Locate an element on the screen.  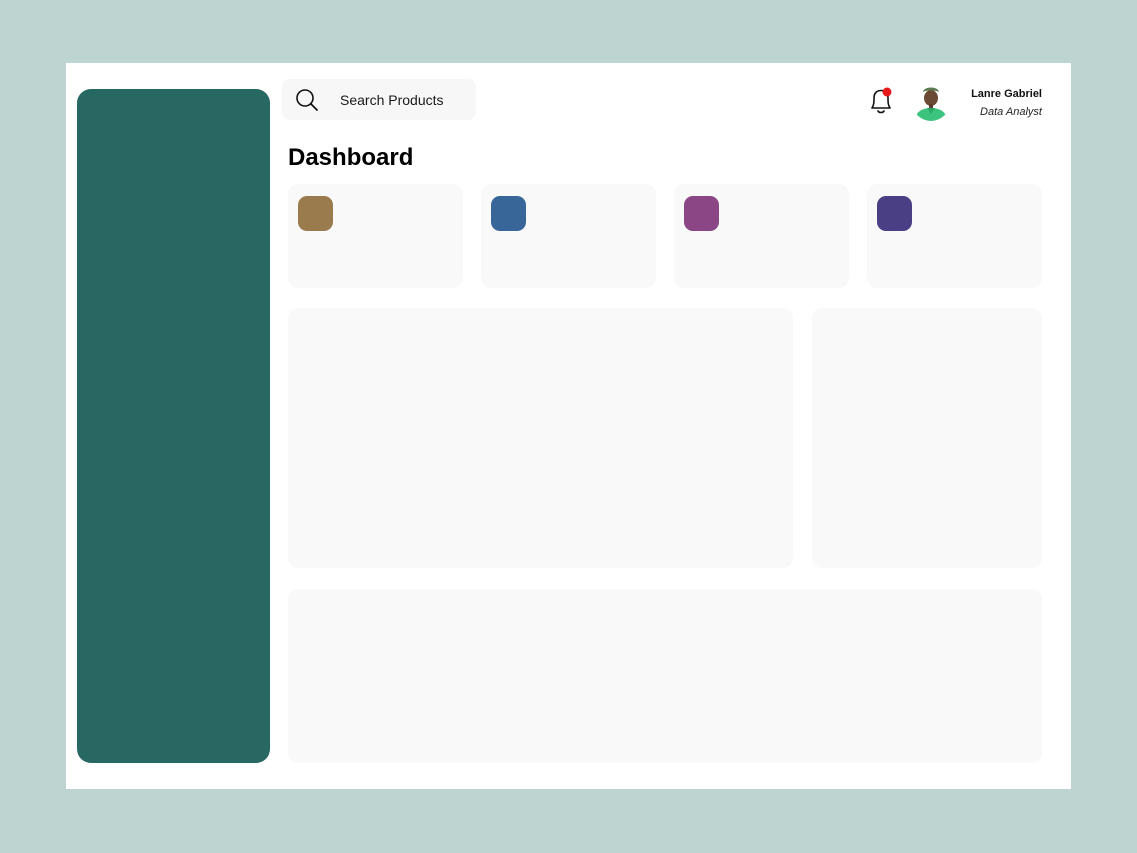
bell-icon is located at coordinates (881, 101).